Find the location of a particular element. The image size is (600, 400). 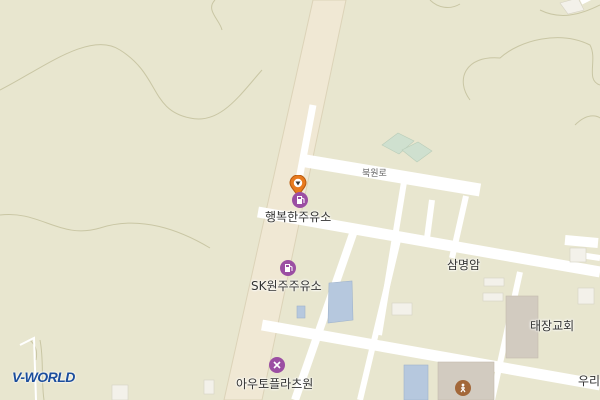

poi-label-auto-shop: 아우토플라츠원 is located at coordinates (274, 383).